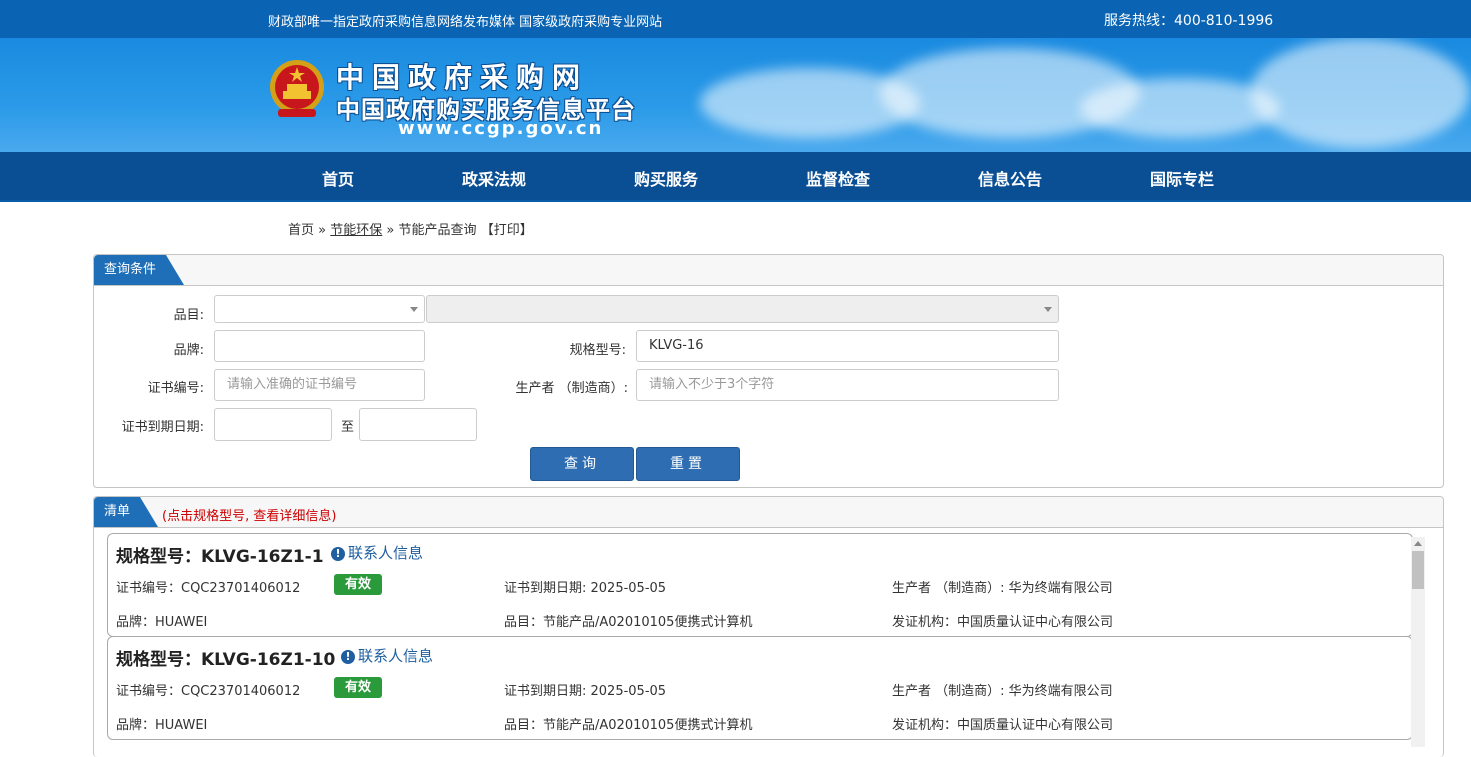 This screenshot has height=757, width=1471. Describe the element at coordinates (507, 230) in the screenshot. I see `print-link: 【打印】` at that location.